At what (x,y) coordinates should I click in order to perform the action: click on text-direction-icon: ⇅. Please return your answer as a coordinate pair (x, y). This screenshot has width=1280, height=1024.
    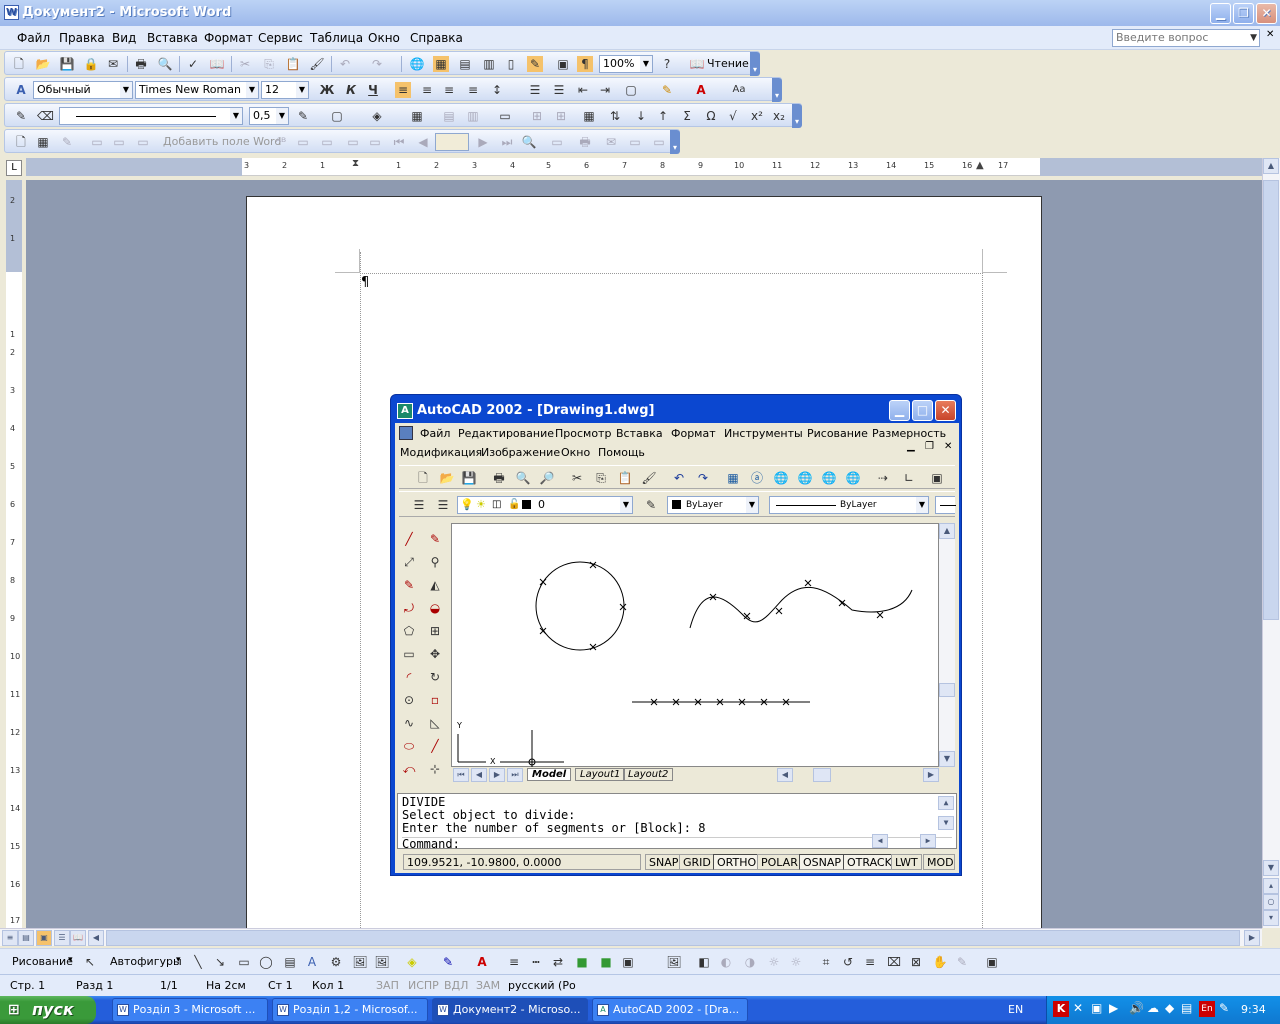
    Looking at the image, I should click on (615, 116).